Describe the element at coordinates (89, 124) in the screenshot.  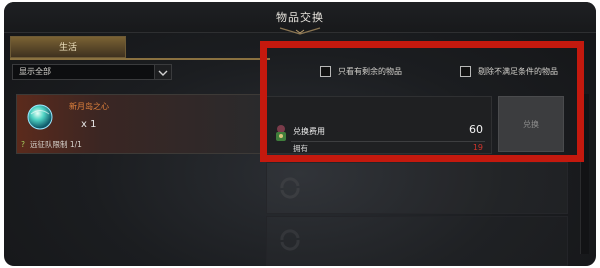
I see `item-quantity: x 1` at that location.